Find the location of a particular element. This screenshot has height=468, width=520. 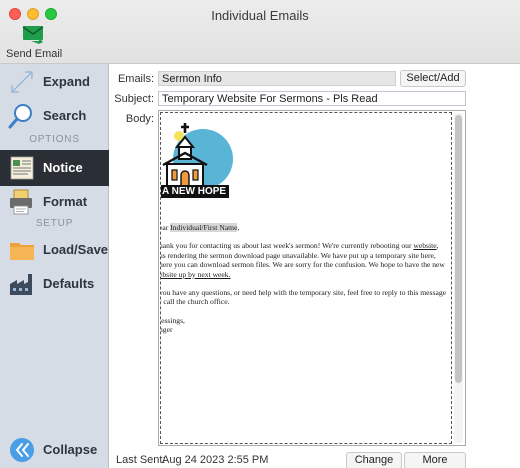

body-label: Body: is located at coordinates (139, 119).